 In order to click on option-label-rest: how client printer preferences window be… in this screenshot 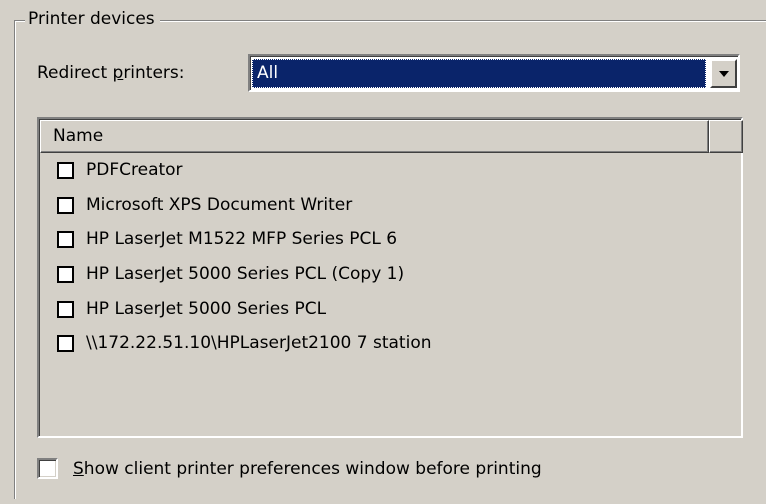, I will do `click(312, 469)`.